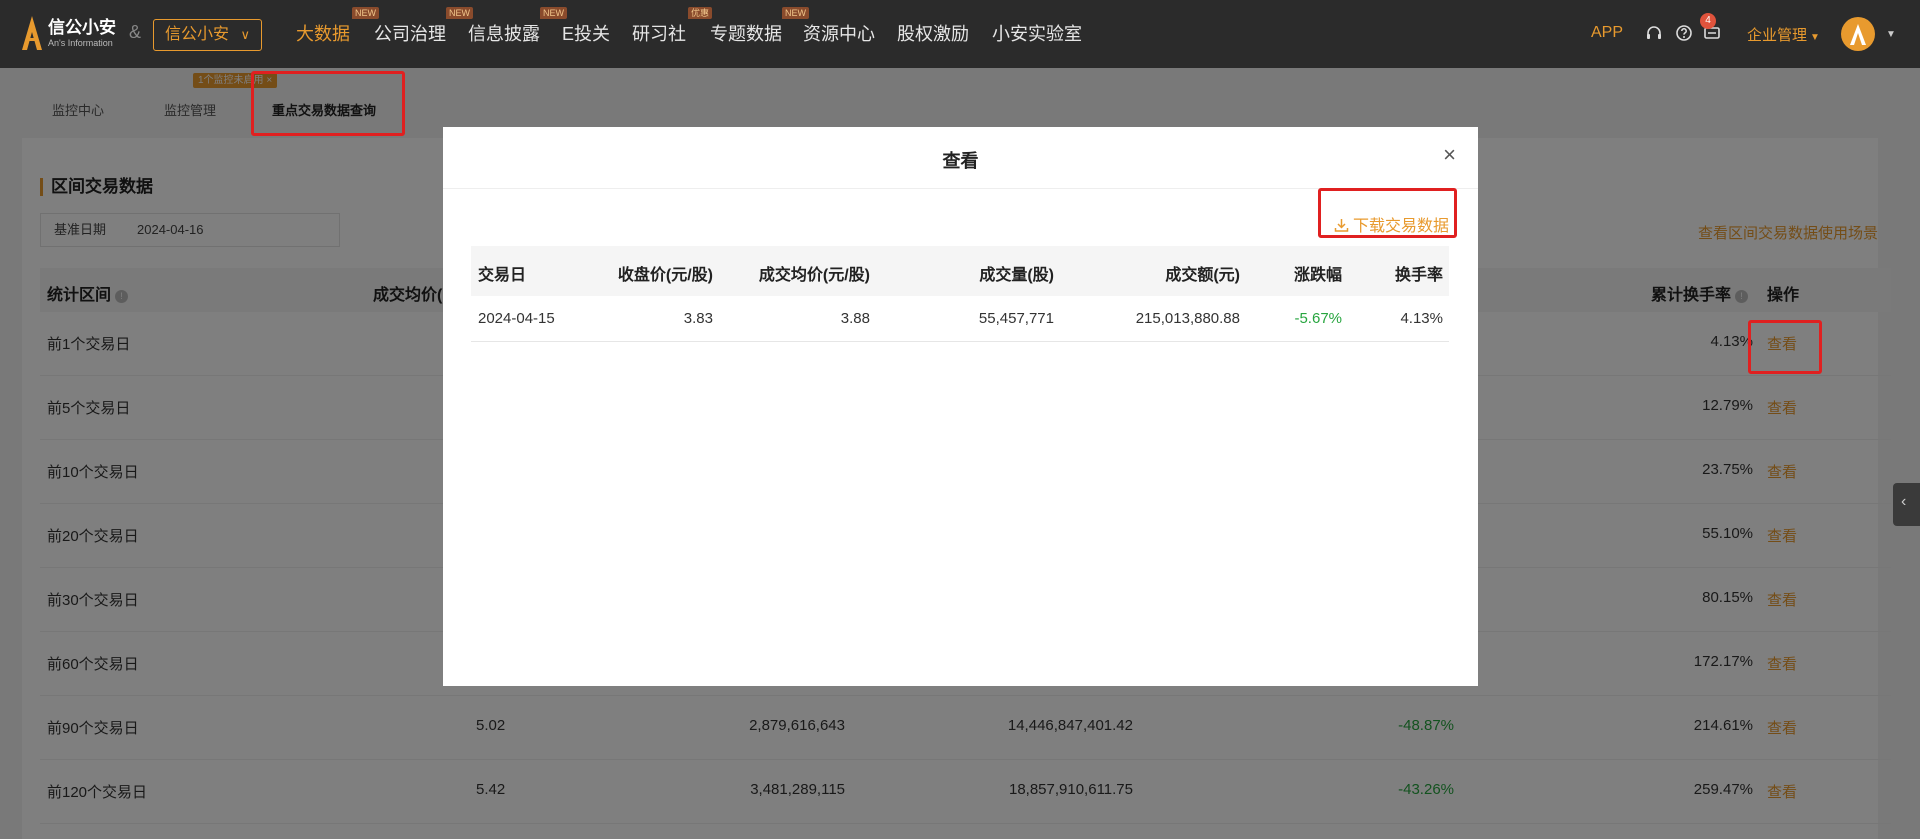  What do you see at coordinates (1016, 318) in the screenshot?
I see `cell-volume: 55,457,771` at bounding box center [1016, 318].